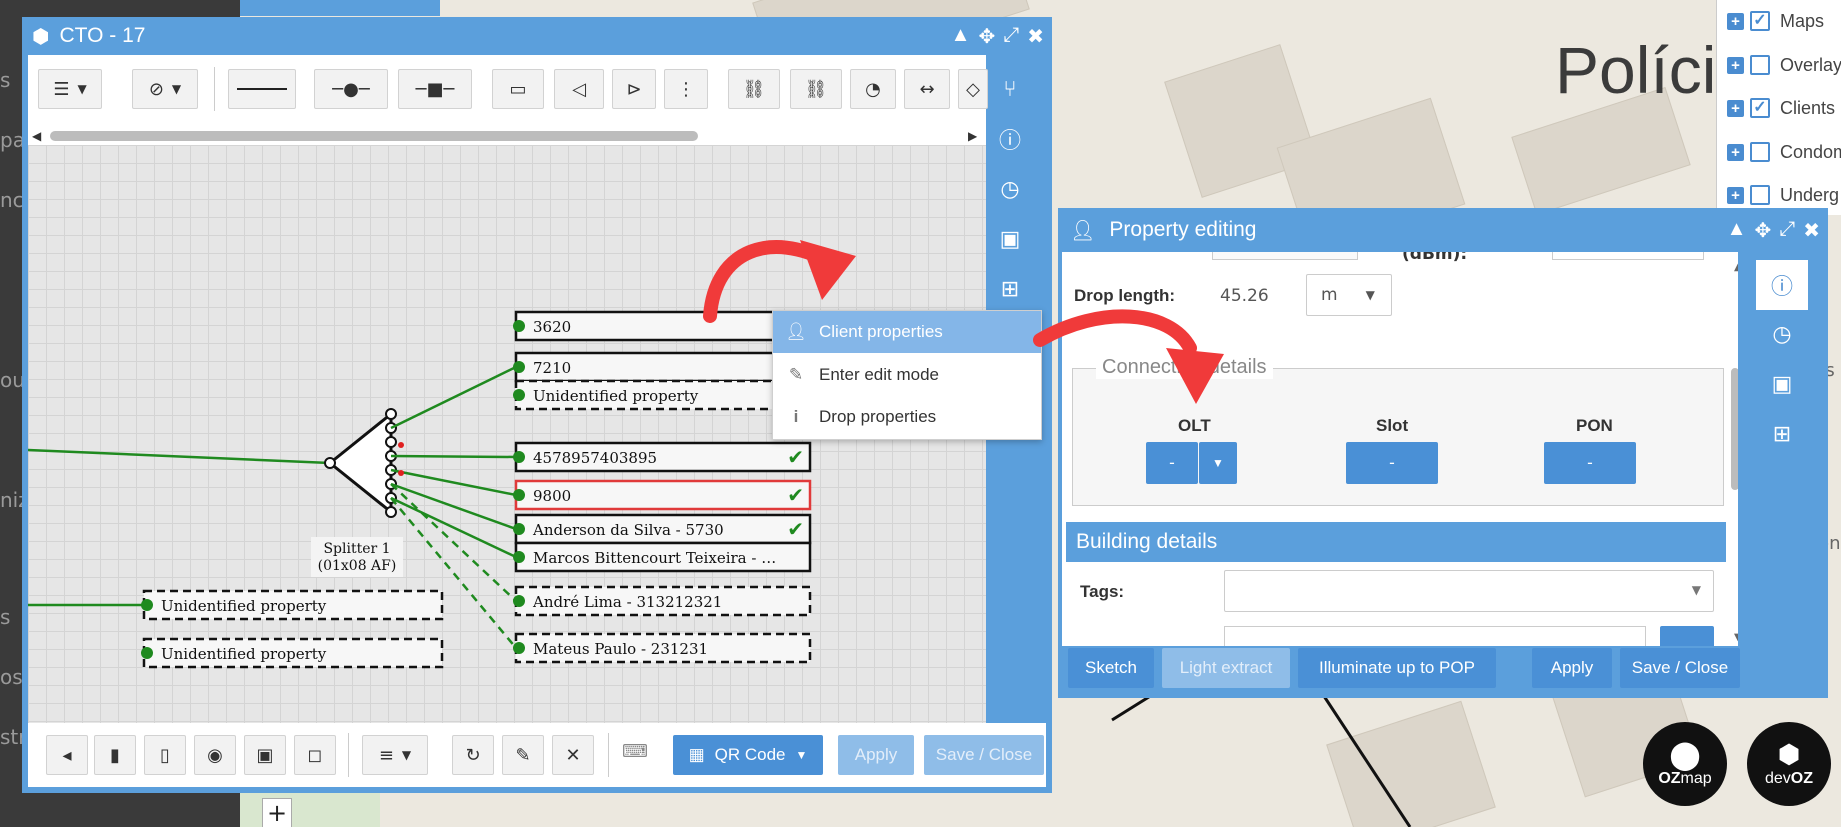 The image size is (1841, 827). I want to click on eye-button: ◉, so click(215, 755).